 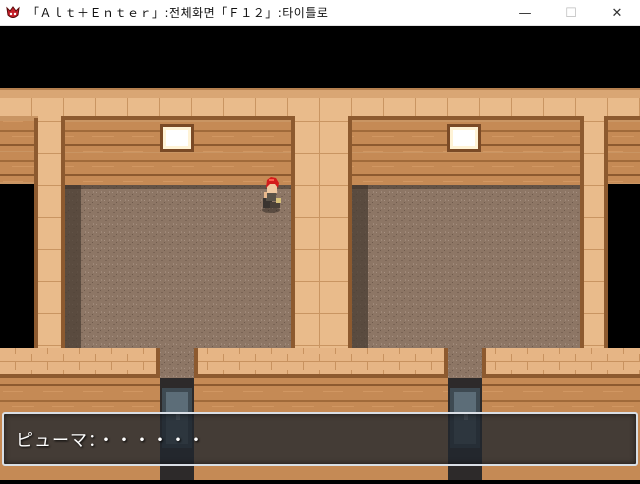 I want to click on window-controls: — ☐ ✕, so click(x=571, y=13).